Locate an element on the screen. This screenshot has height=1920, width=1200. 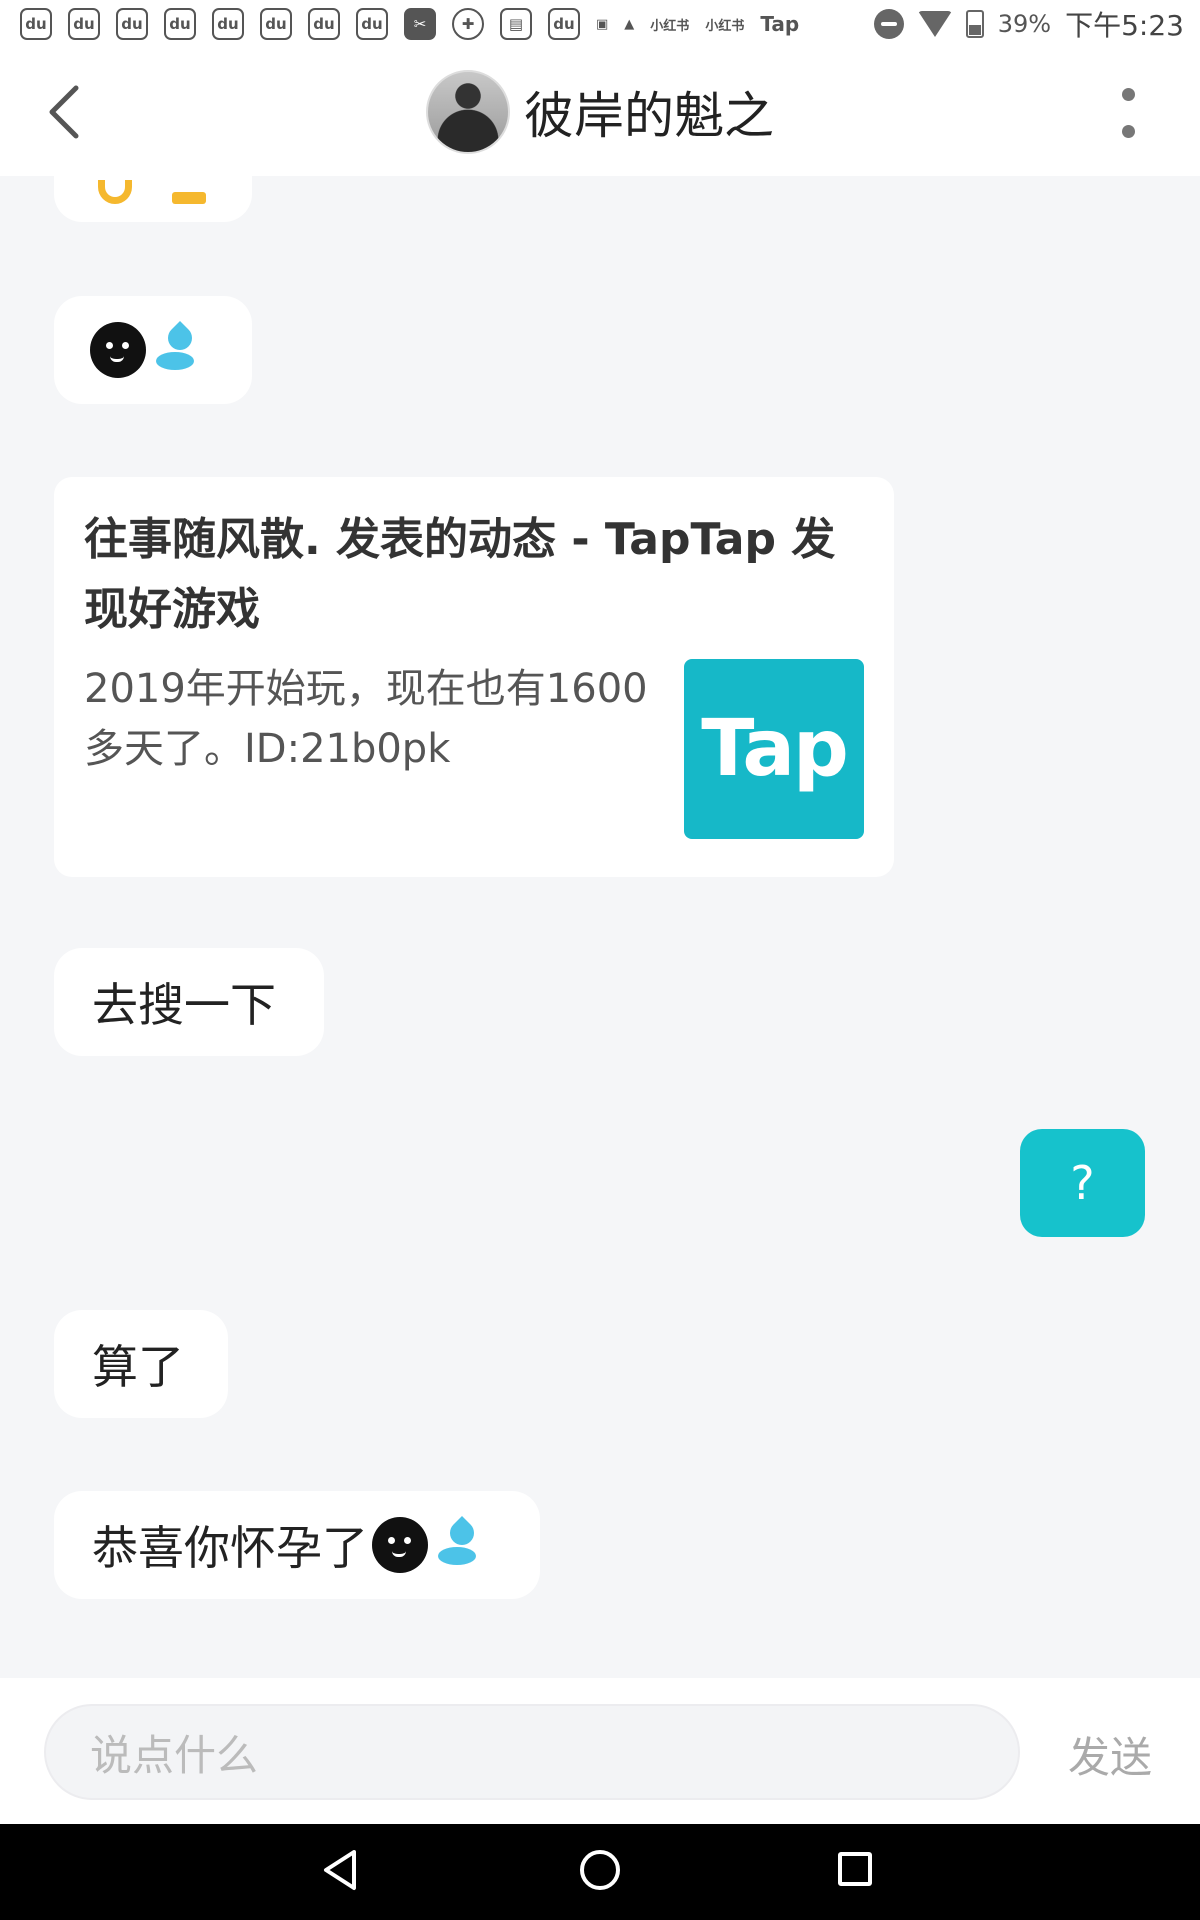
taptap-logo-icon: Tap is located at coordinates (774, 749).